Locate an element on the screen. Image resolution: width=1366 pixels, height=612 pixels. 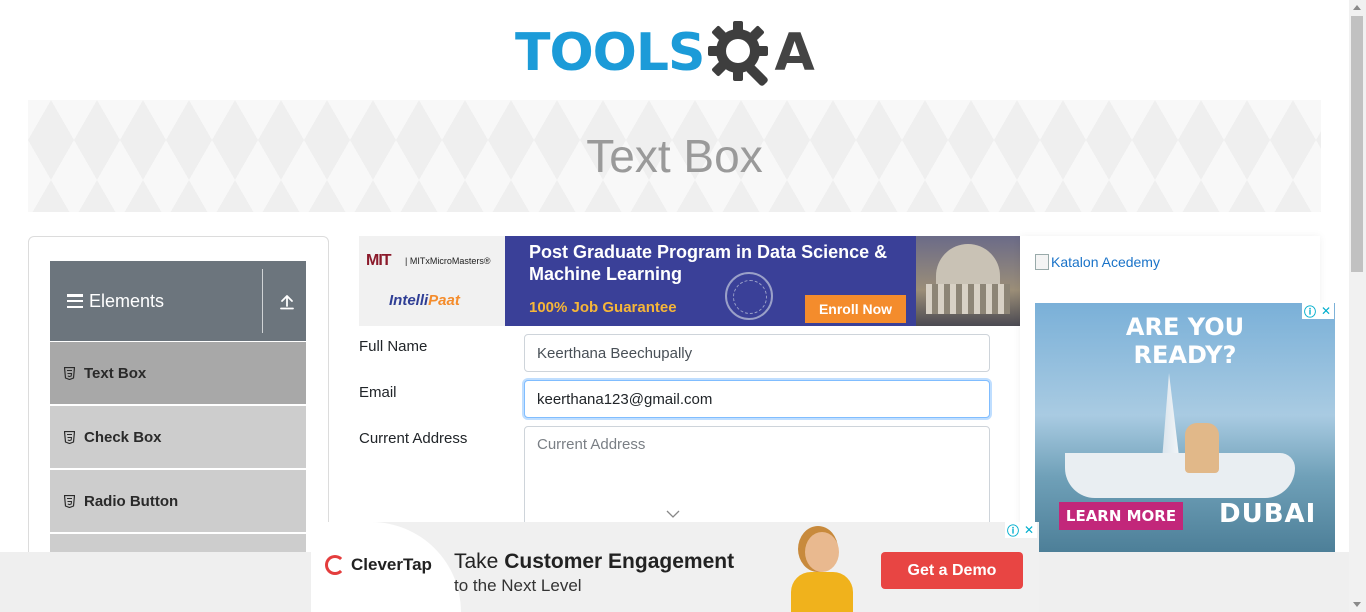
scroll-down-icon is located at coordinates (1357, 604).